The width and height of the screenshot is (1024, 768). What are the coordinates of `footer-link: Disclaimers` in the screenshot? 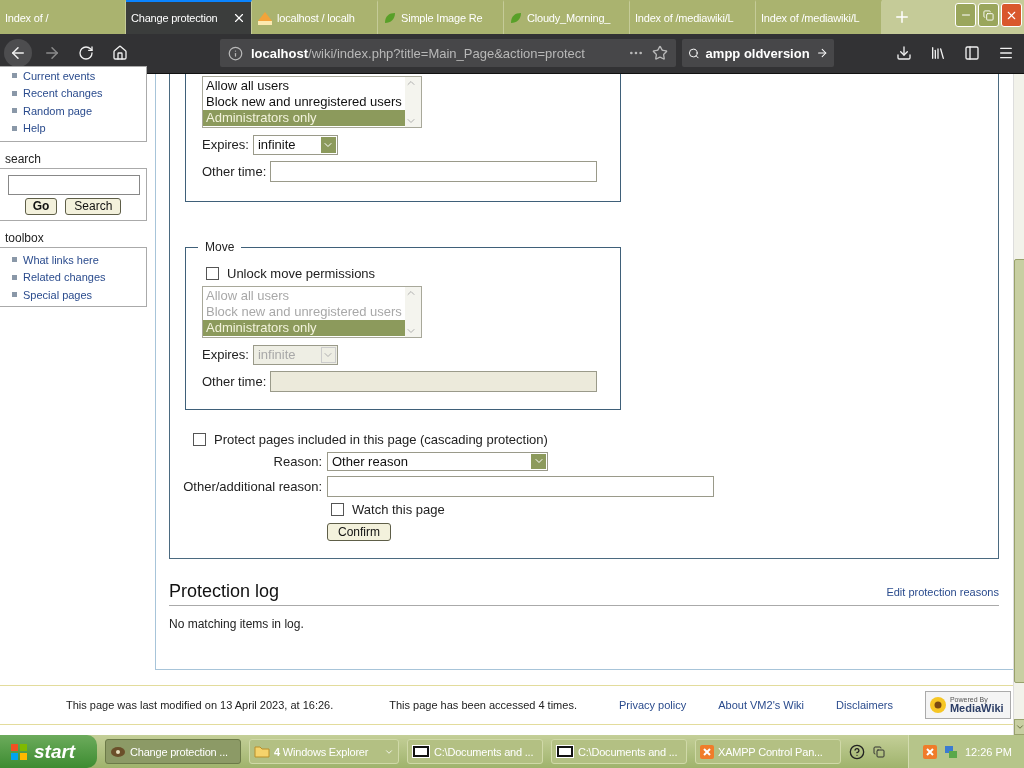 It's located at (864, 704).